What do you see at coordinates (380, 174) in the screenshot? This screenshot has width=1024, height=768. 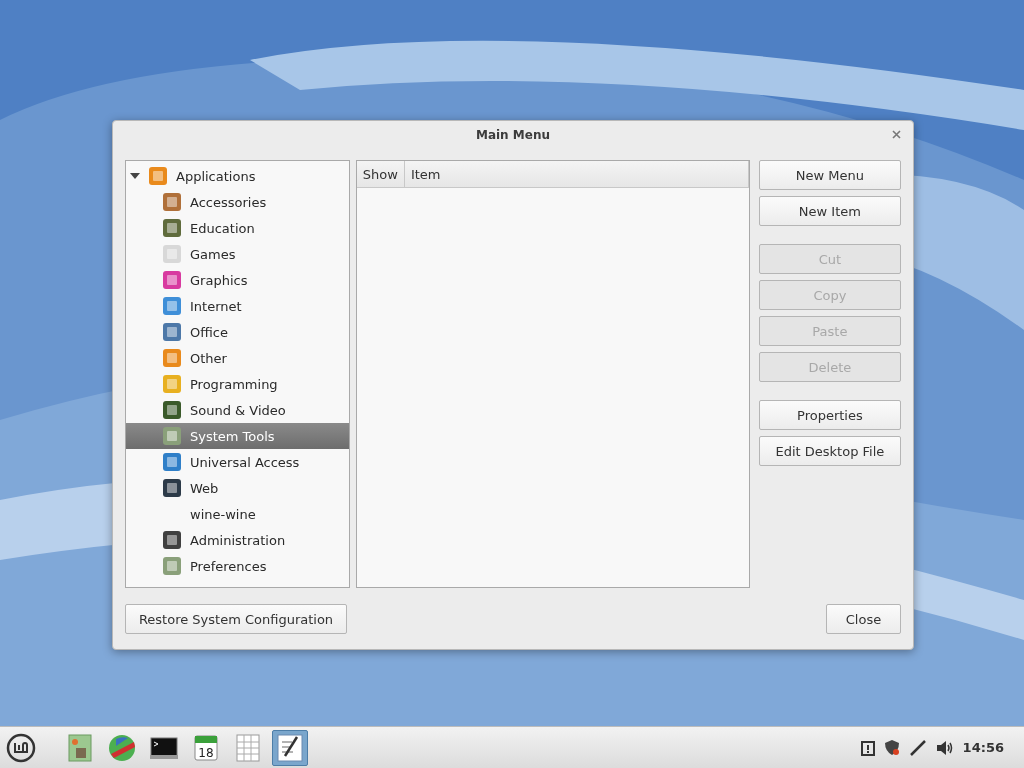 I see `column-header: Show` at bounding box center [380, 174].